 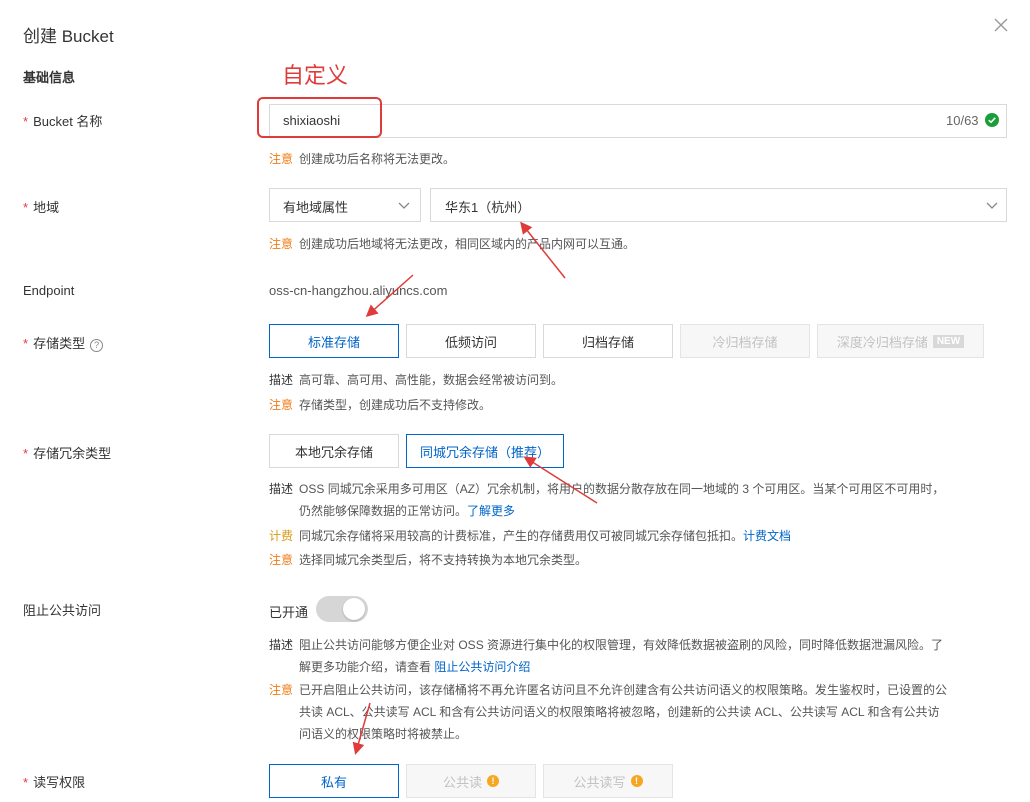 What do you see at coordinates (334, 451) in the screenshot?
I see `redundancy-lrs: 本地冗余存储` at bounding box center [334, 451].